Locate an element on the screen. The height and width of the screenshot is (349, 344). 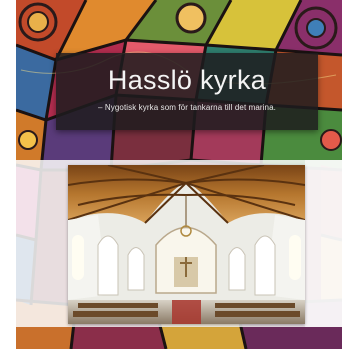
page-title: Hasslö kyrka is located at coordinates (187, 80).